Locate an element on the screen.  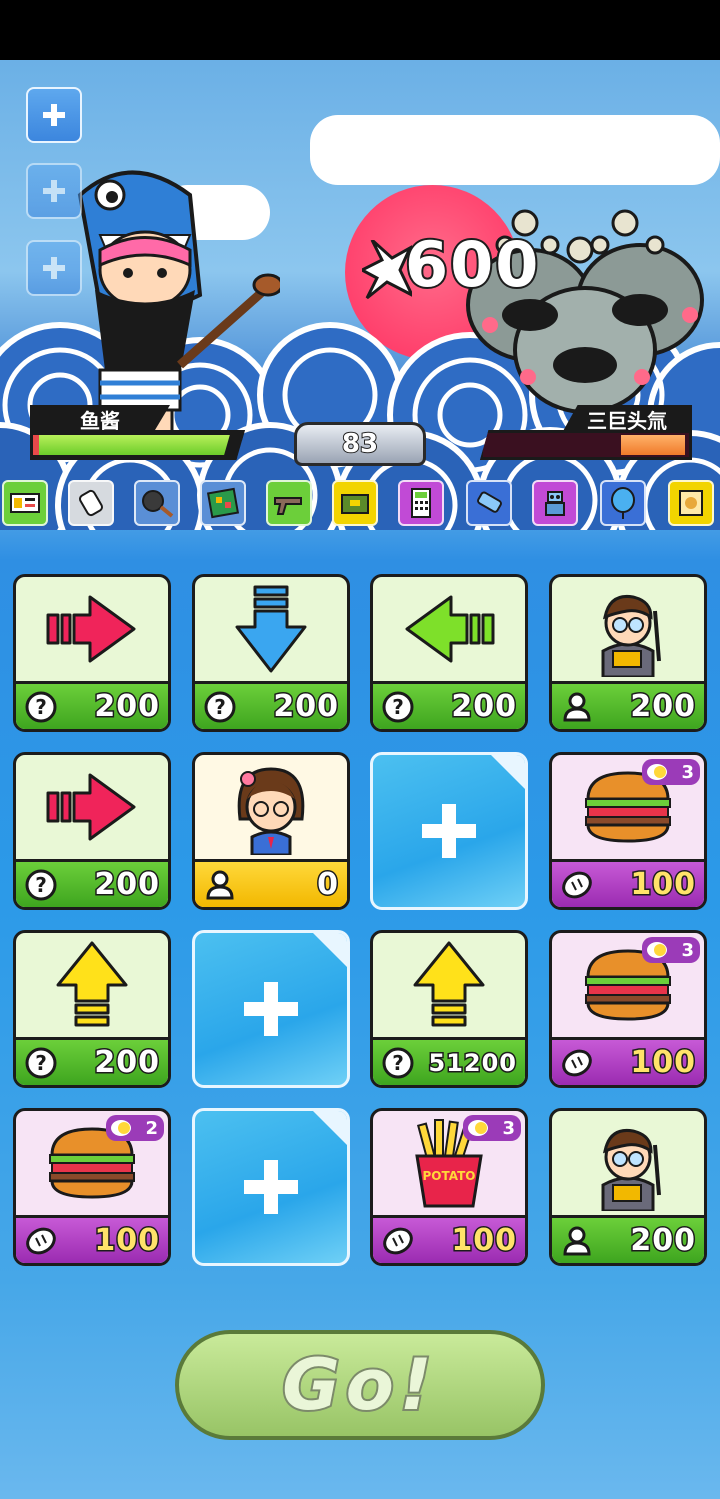
cylinder-icon is located at coordinates (91, 503).